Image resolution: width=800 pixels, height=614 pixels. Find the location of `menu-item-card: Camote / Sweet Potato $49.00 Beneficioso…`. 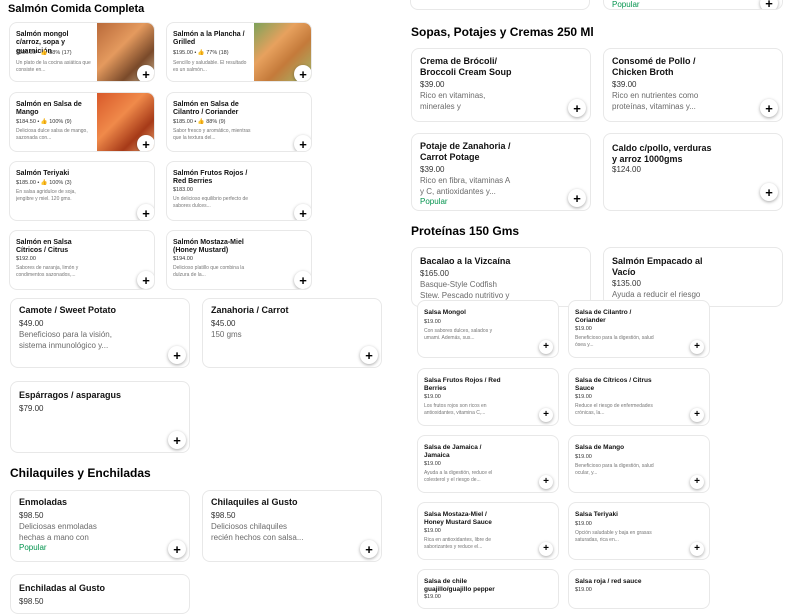

menu-item-card: Camote / Sweet Potato $49.00 Beneficioso… is located at coordinates (100, 333).